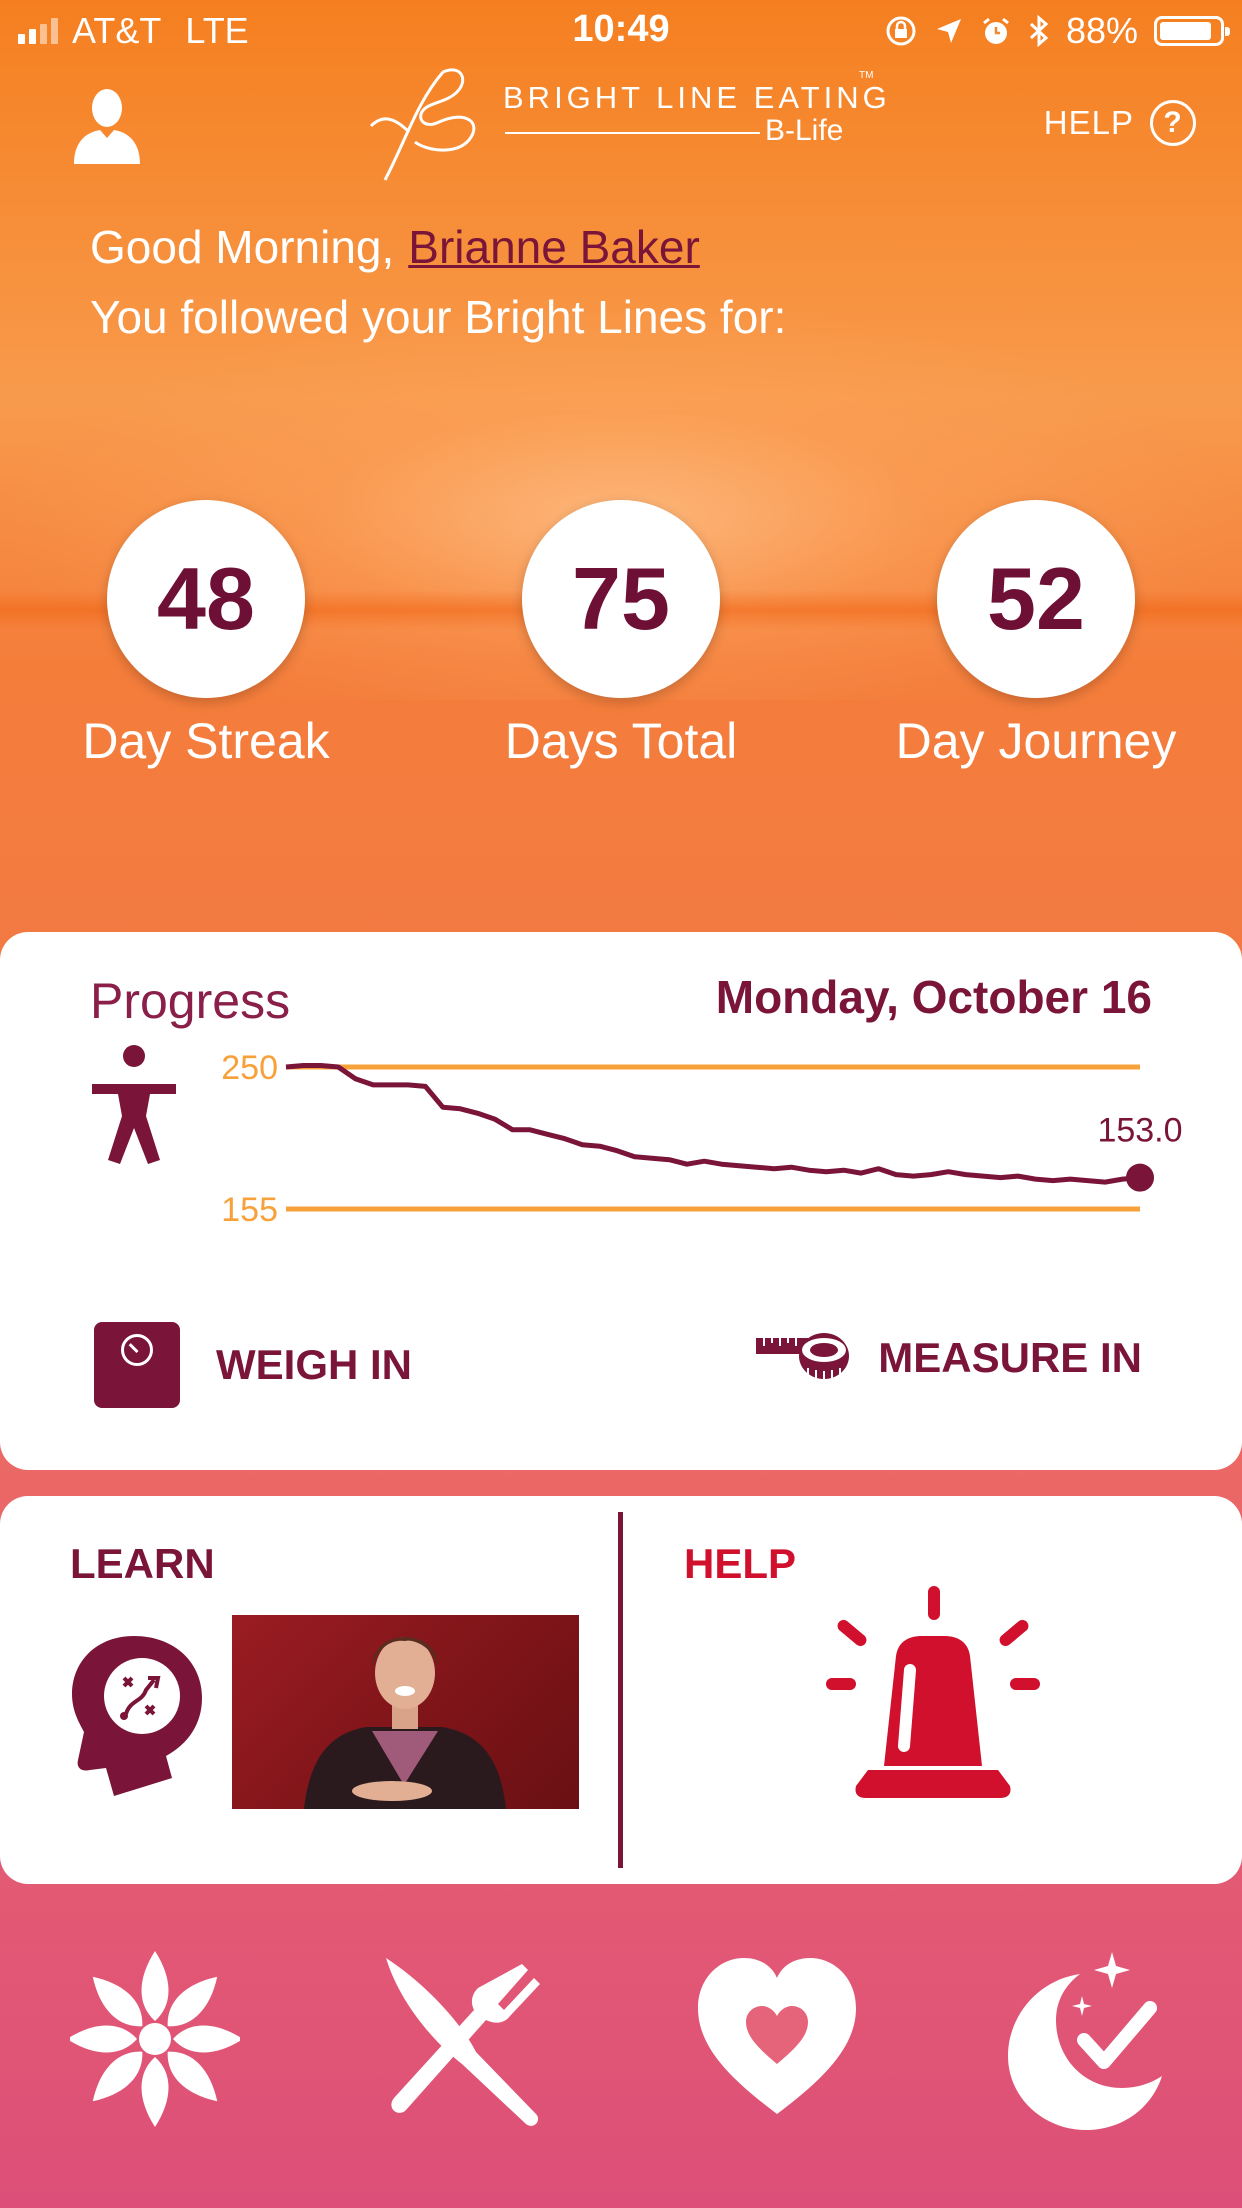  Describe the element at coordinates (136, 1714) in the screenshot. I see `strategy-head-icon` at that location.